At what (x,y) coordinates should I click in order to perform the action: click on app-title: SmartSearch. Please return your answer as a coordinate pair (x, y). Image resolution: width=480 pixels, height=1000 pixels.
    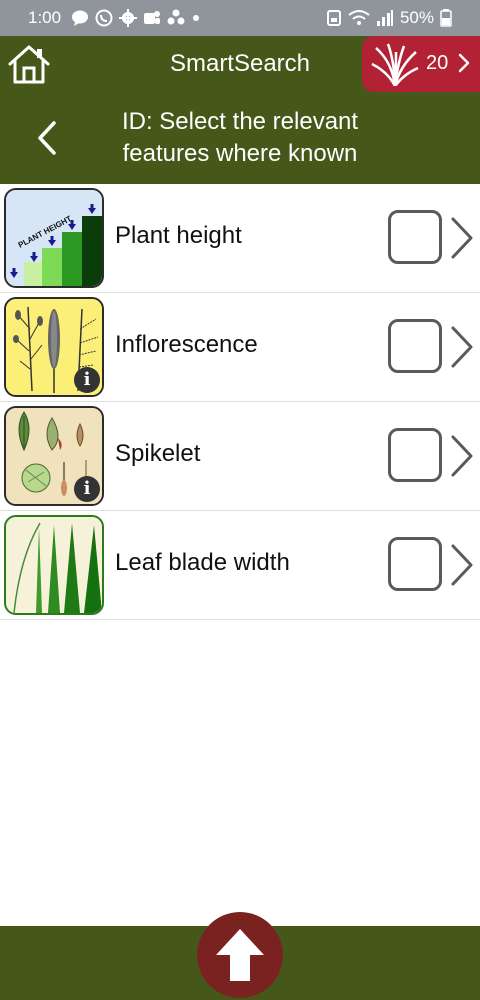
    Looking at the image, I should click on (240, 63).